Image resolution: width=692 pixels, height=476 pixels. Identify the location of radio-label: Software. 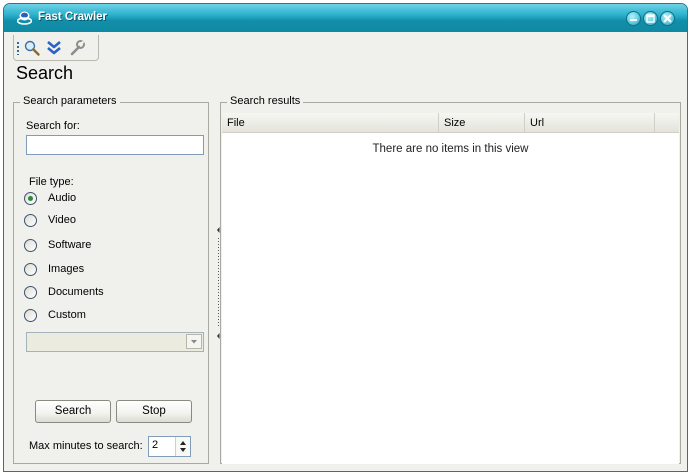
(70, 245).